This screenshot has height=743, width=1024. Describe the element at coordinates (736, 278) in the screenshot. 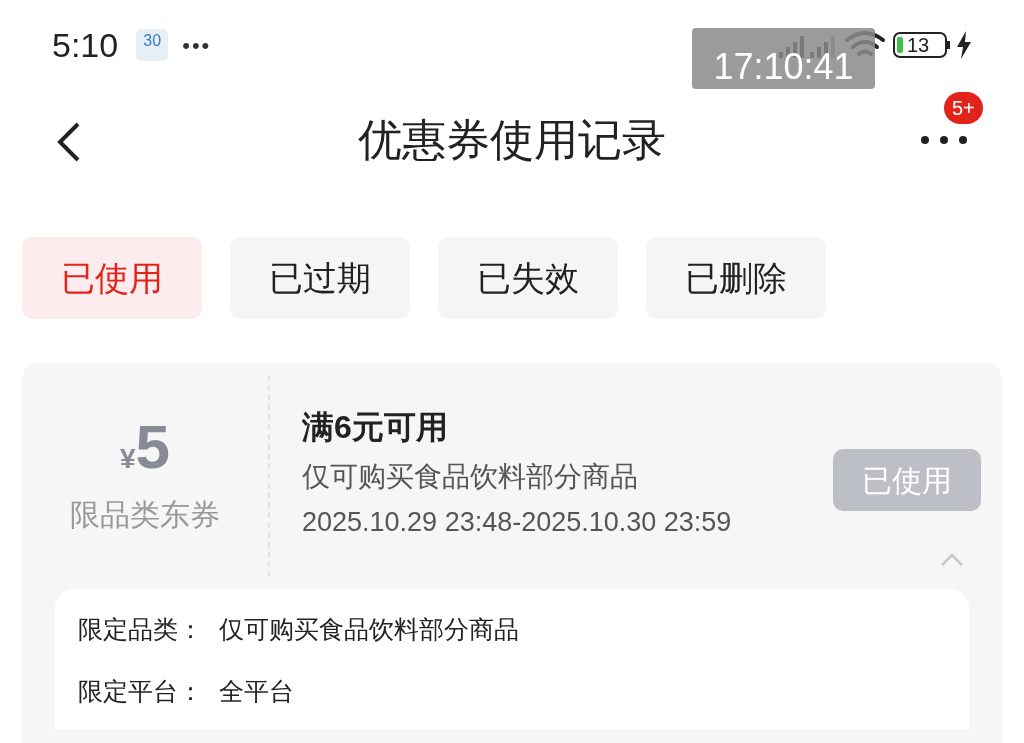

I see `filter-tab: 已删除` at that location.